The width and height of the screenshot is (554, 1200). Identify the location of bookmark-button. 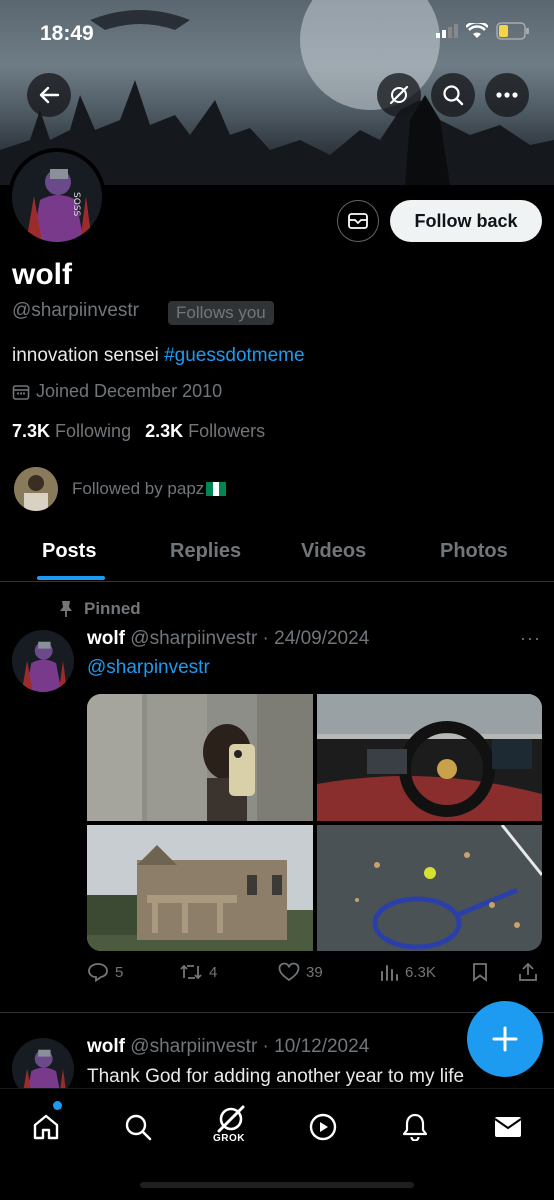
(480, 972).